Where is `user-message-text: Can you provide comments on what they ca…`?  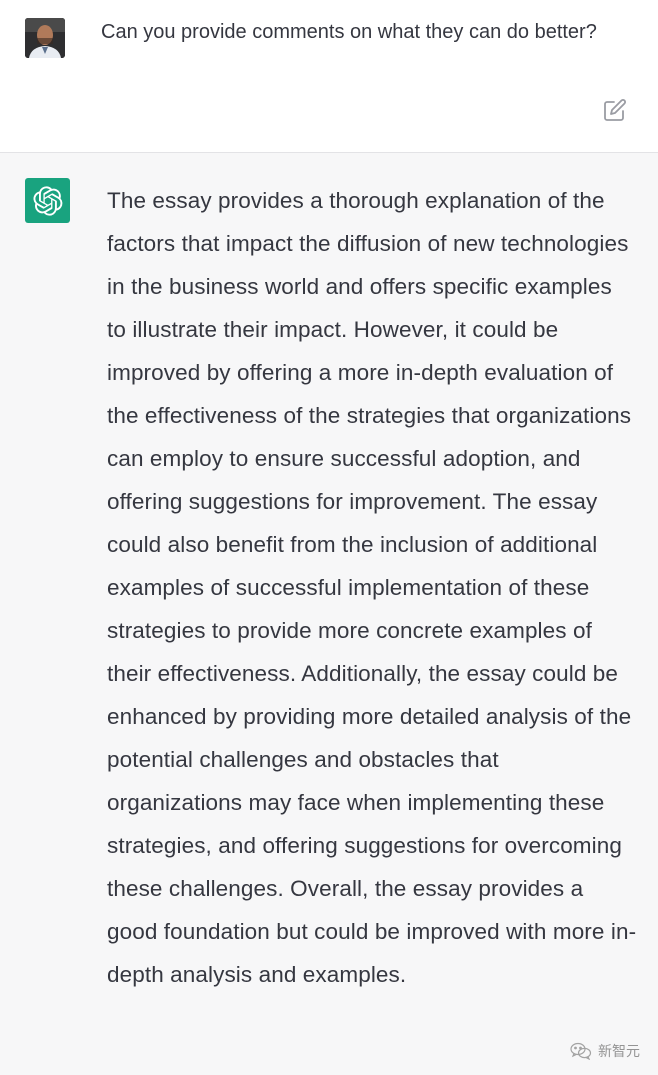
user-message-text: Can you provide comments on what they ca… is located at coordinates (349, 32).